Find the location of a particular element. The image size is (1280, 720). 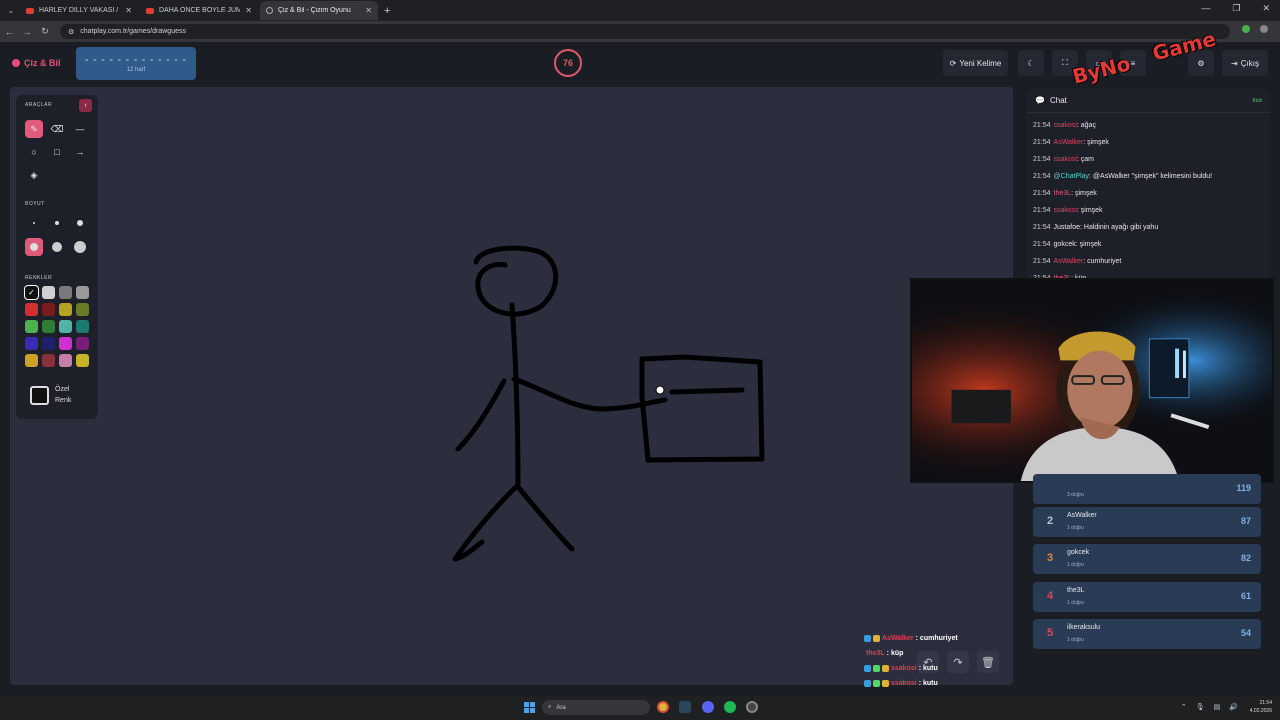

pencil-tool-button: ✎ is located at coordinates (34, 129).